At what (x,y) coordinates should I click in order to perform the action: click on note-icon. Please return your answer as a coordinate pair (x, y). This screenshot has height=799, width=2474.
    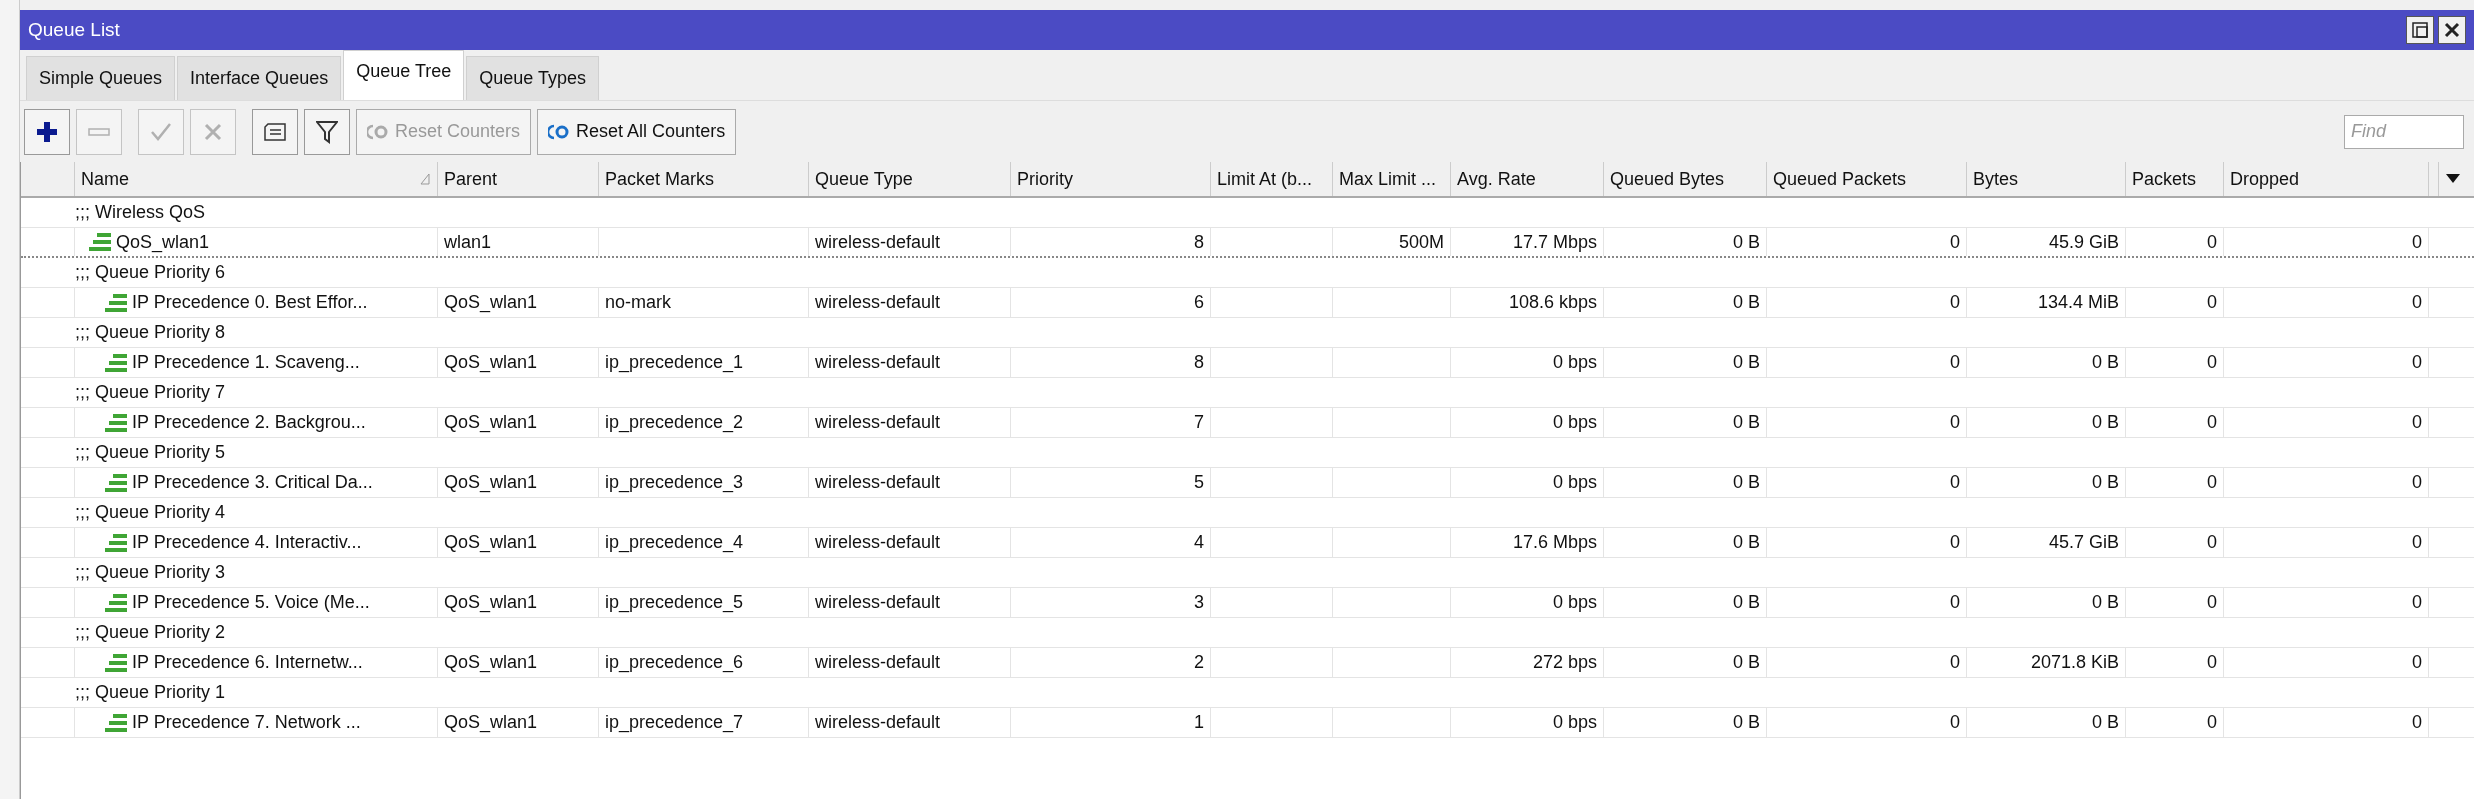
    Looking at the image, I should click on (275, 131).